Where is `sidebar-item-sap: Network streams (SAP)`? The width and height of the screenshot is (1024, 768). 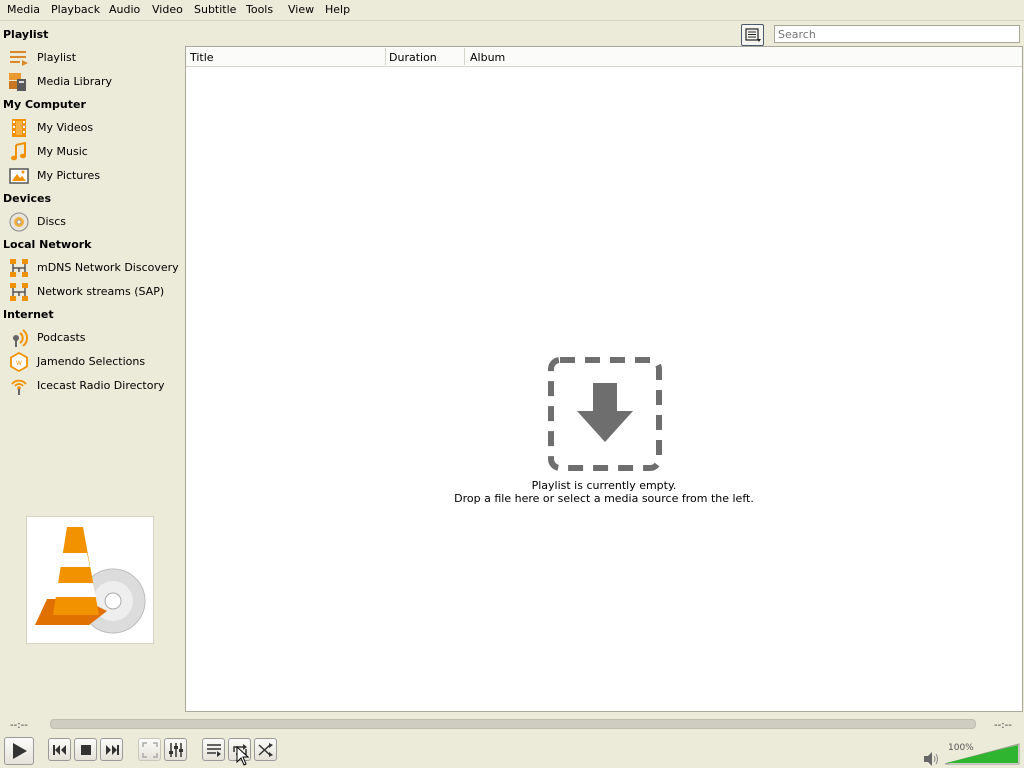 sidebar-item-sap: Network streams (SAP) is located at coordinates (93, 292).